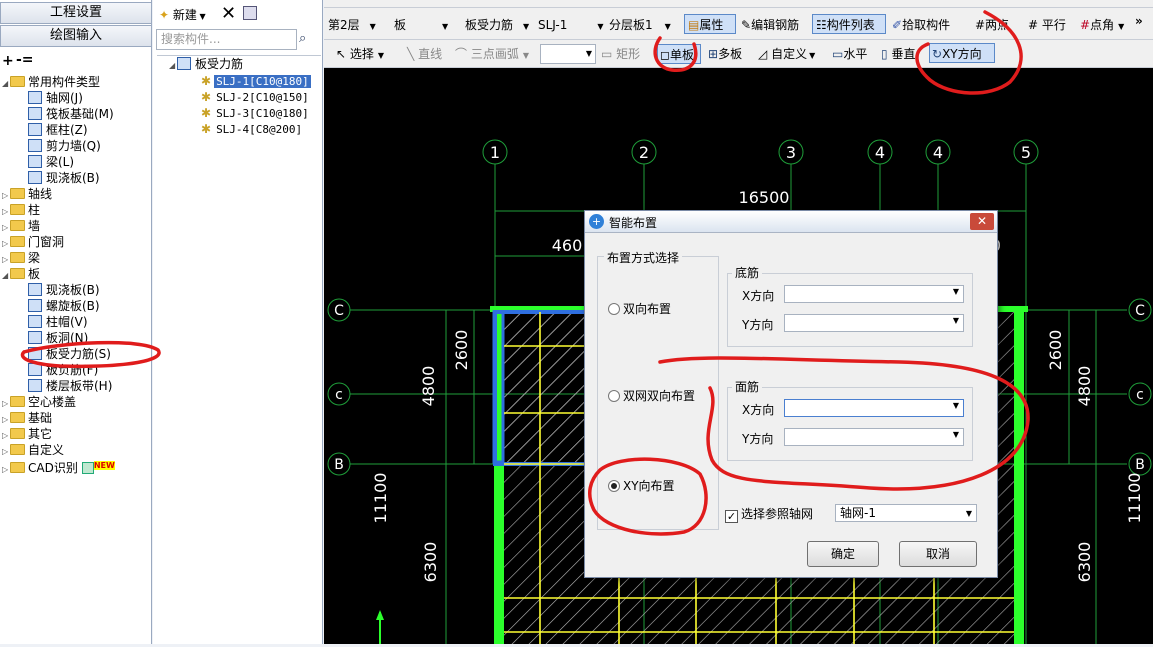 The image size is (1153, 647). I want to click on ok-button: 确定, so click(843, 554).